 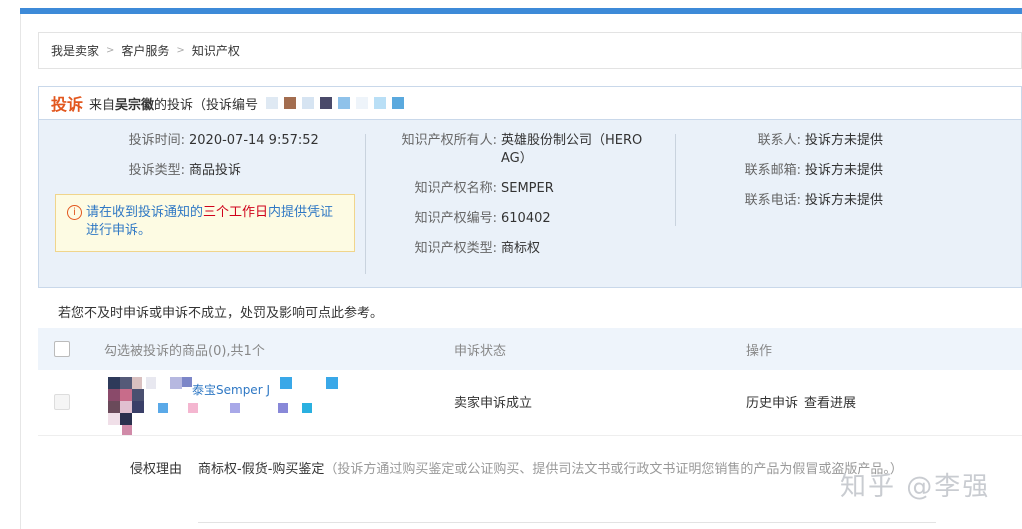 I want to click on time-value: 2020-07-14 9:57:52, so click(x=254, y=140).